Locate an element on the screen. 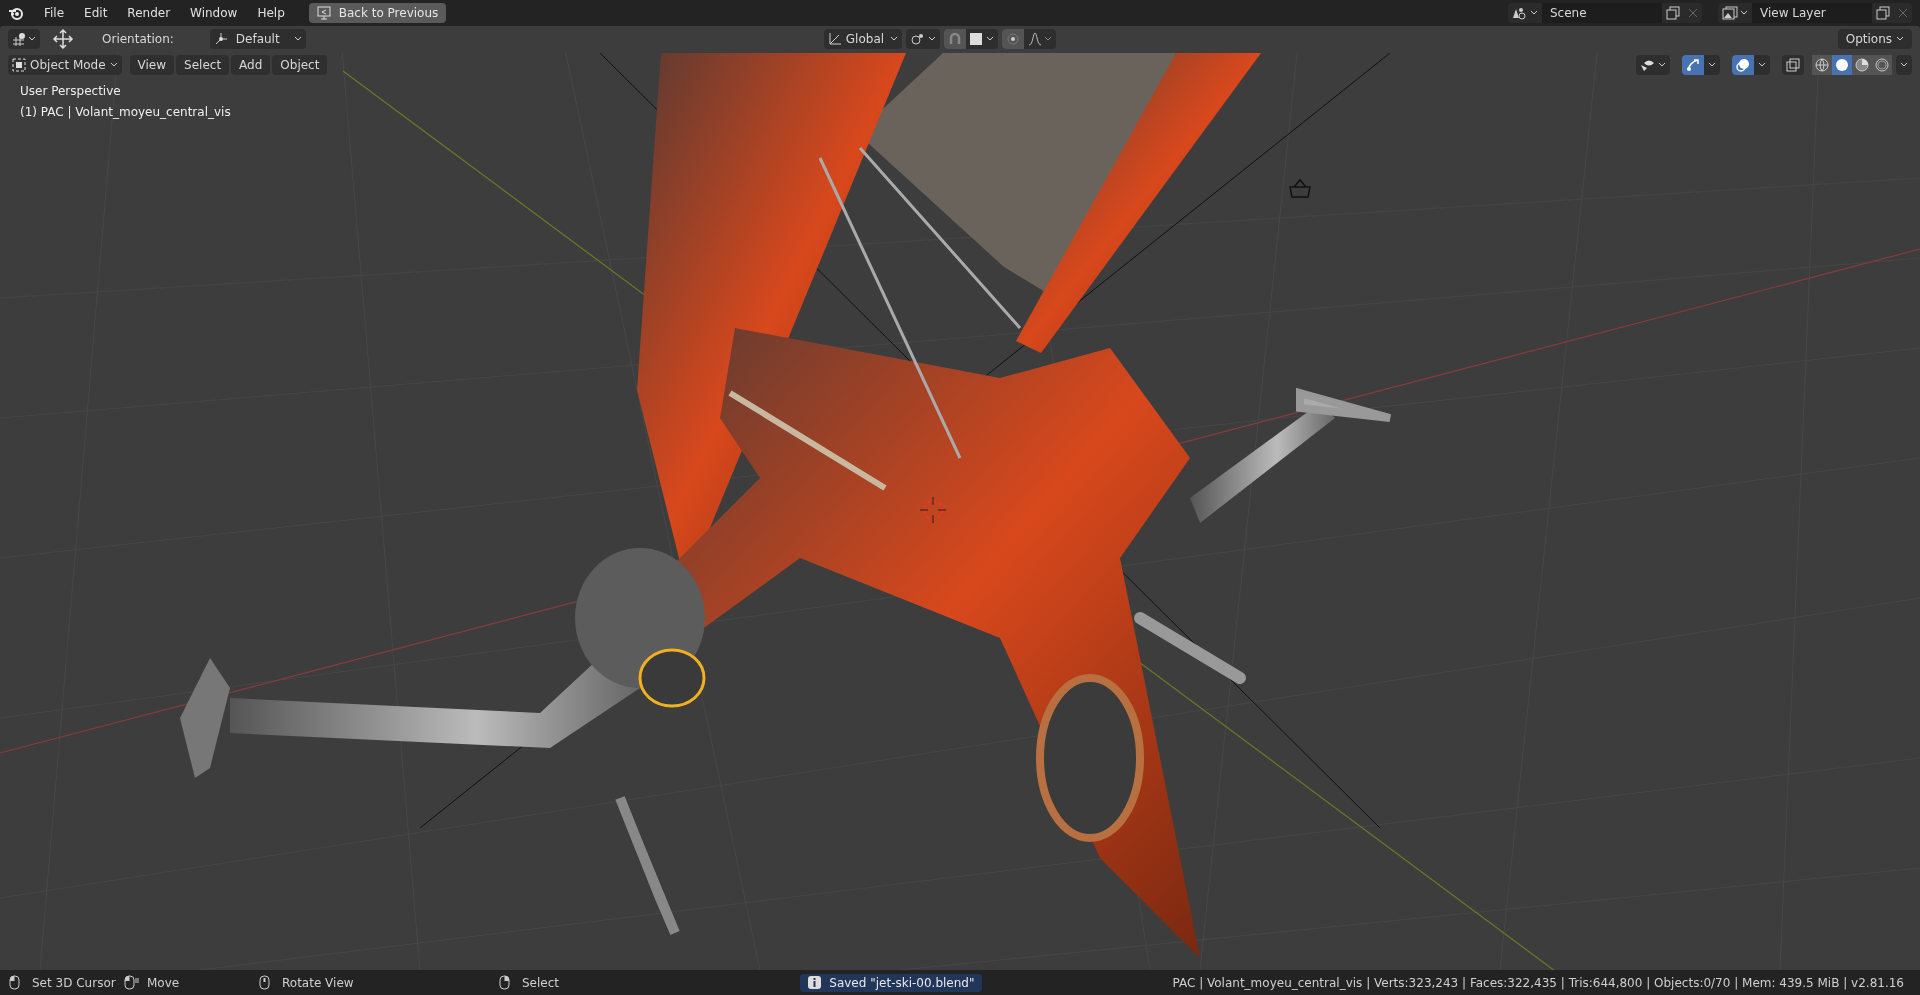 Image resolution: width=1920 pixels, height=995 pixels. overlays-toggle is located at coordinates (1743, 65).